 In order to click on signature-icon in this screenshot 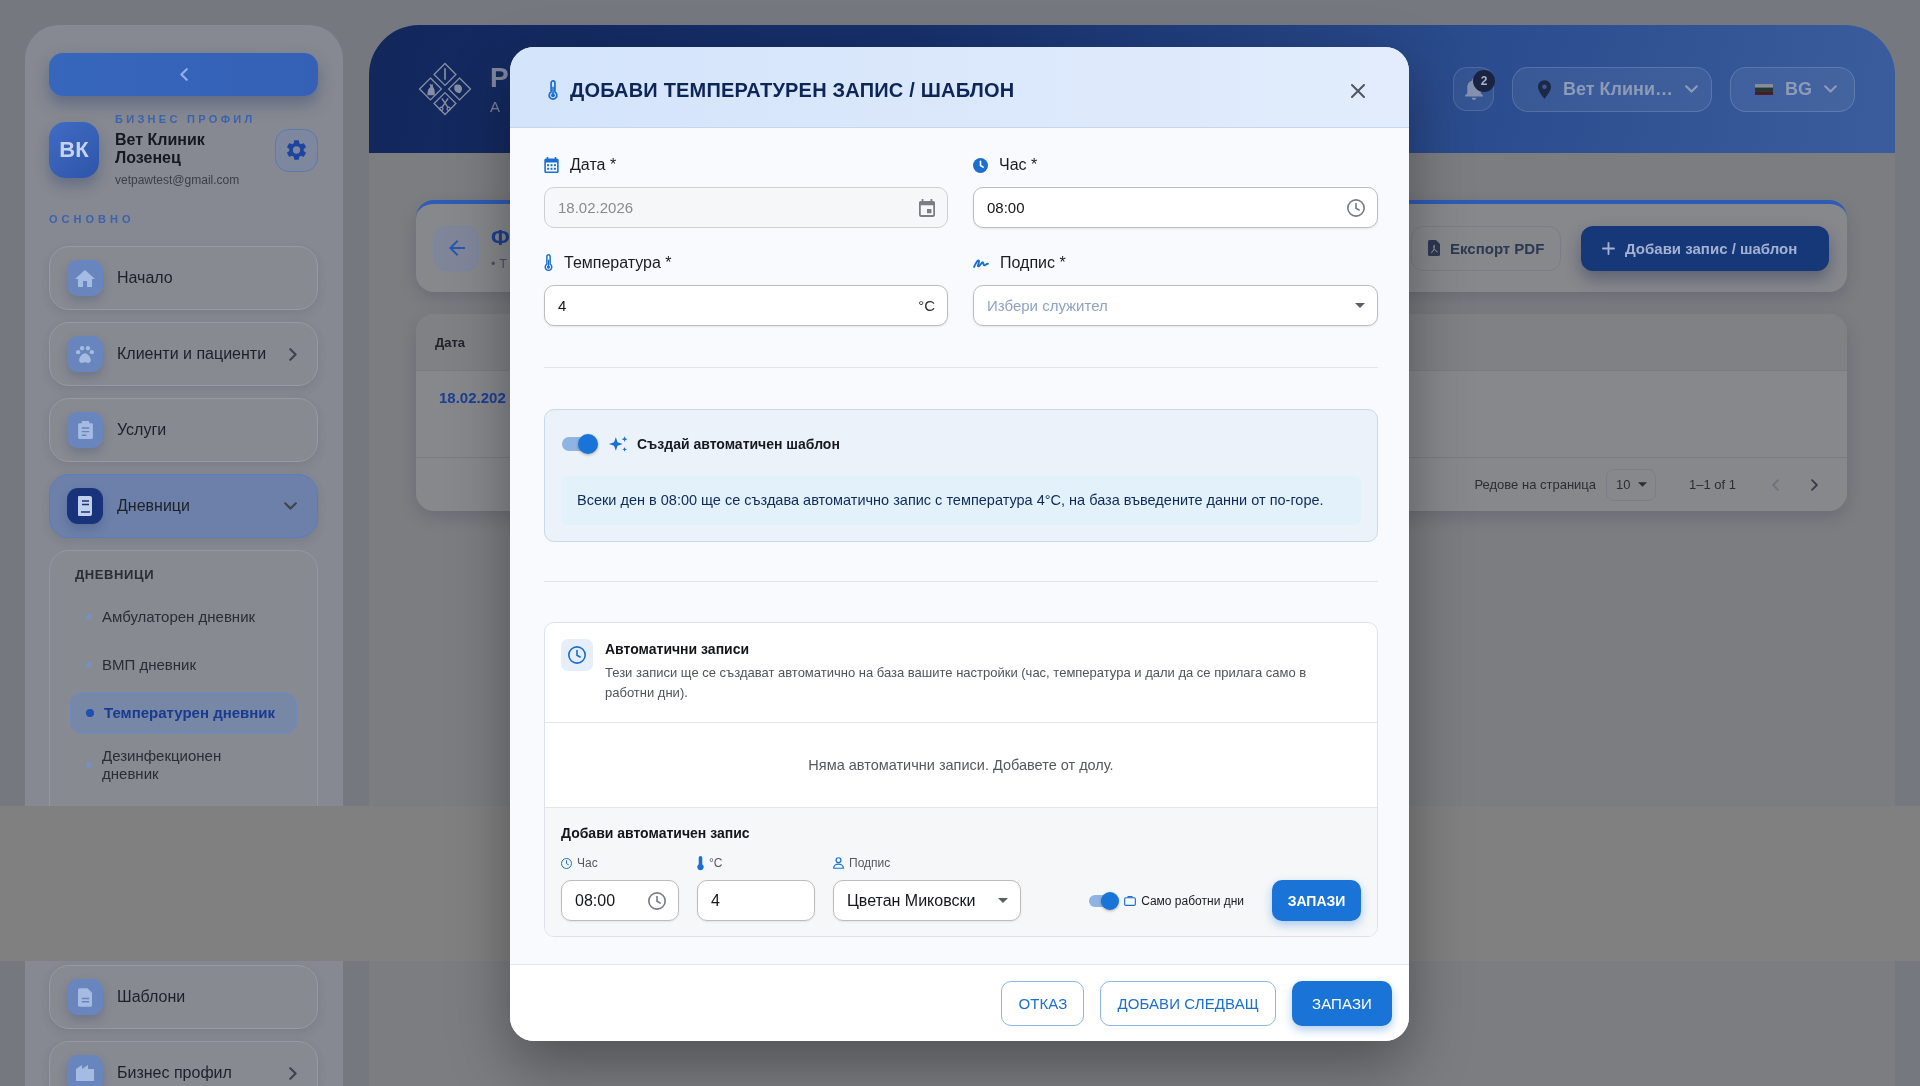, I will do `click(981, 263)`.